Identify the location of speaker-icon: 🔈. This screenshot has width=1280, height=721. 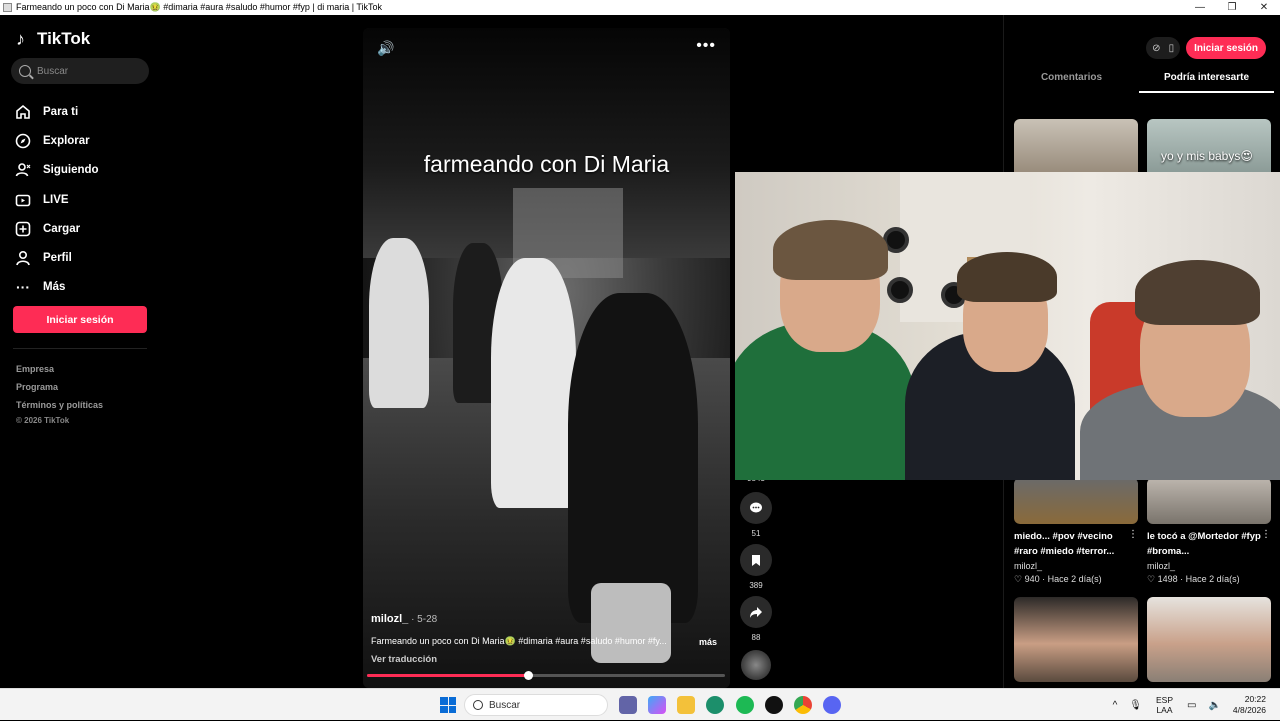
(1214, 705).